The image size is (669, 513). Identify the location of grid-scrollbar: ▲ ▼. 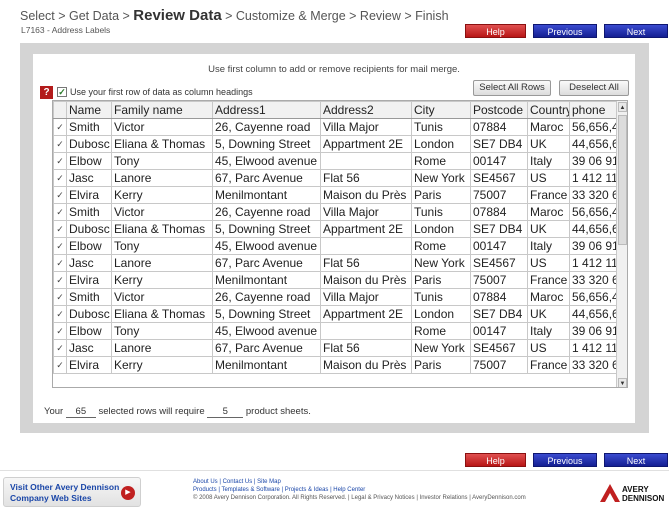
(621, 244).